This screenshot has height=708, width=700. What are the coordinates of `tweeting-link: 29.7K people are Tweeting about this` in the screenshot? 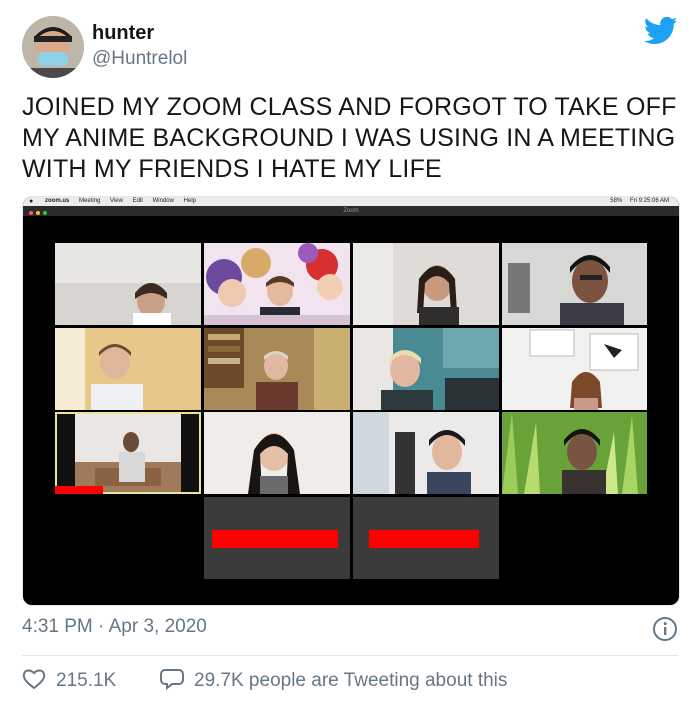 It's located at (333, 680).